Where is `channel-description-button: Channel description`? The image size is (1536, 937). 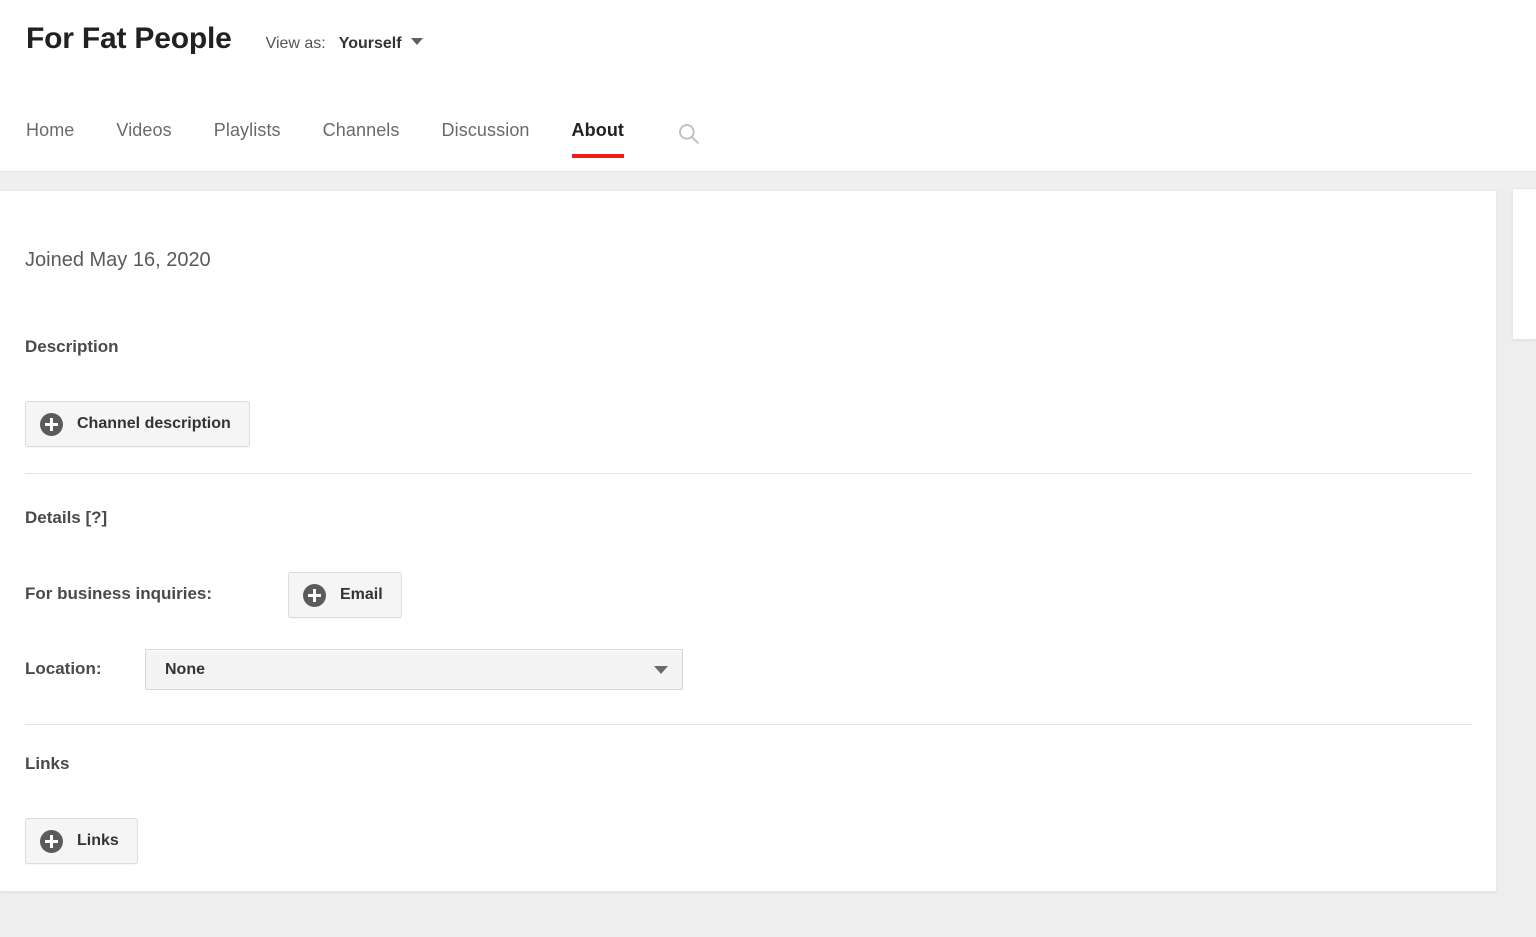
channel-description-button: Channel description is located at coordinates (137, 424).